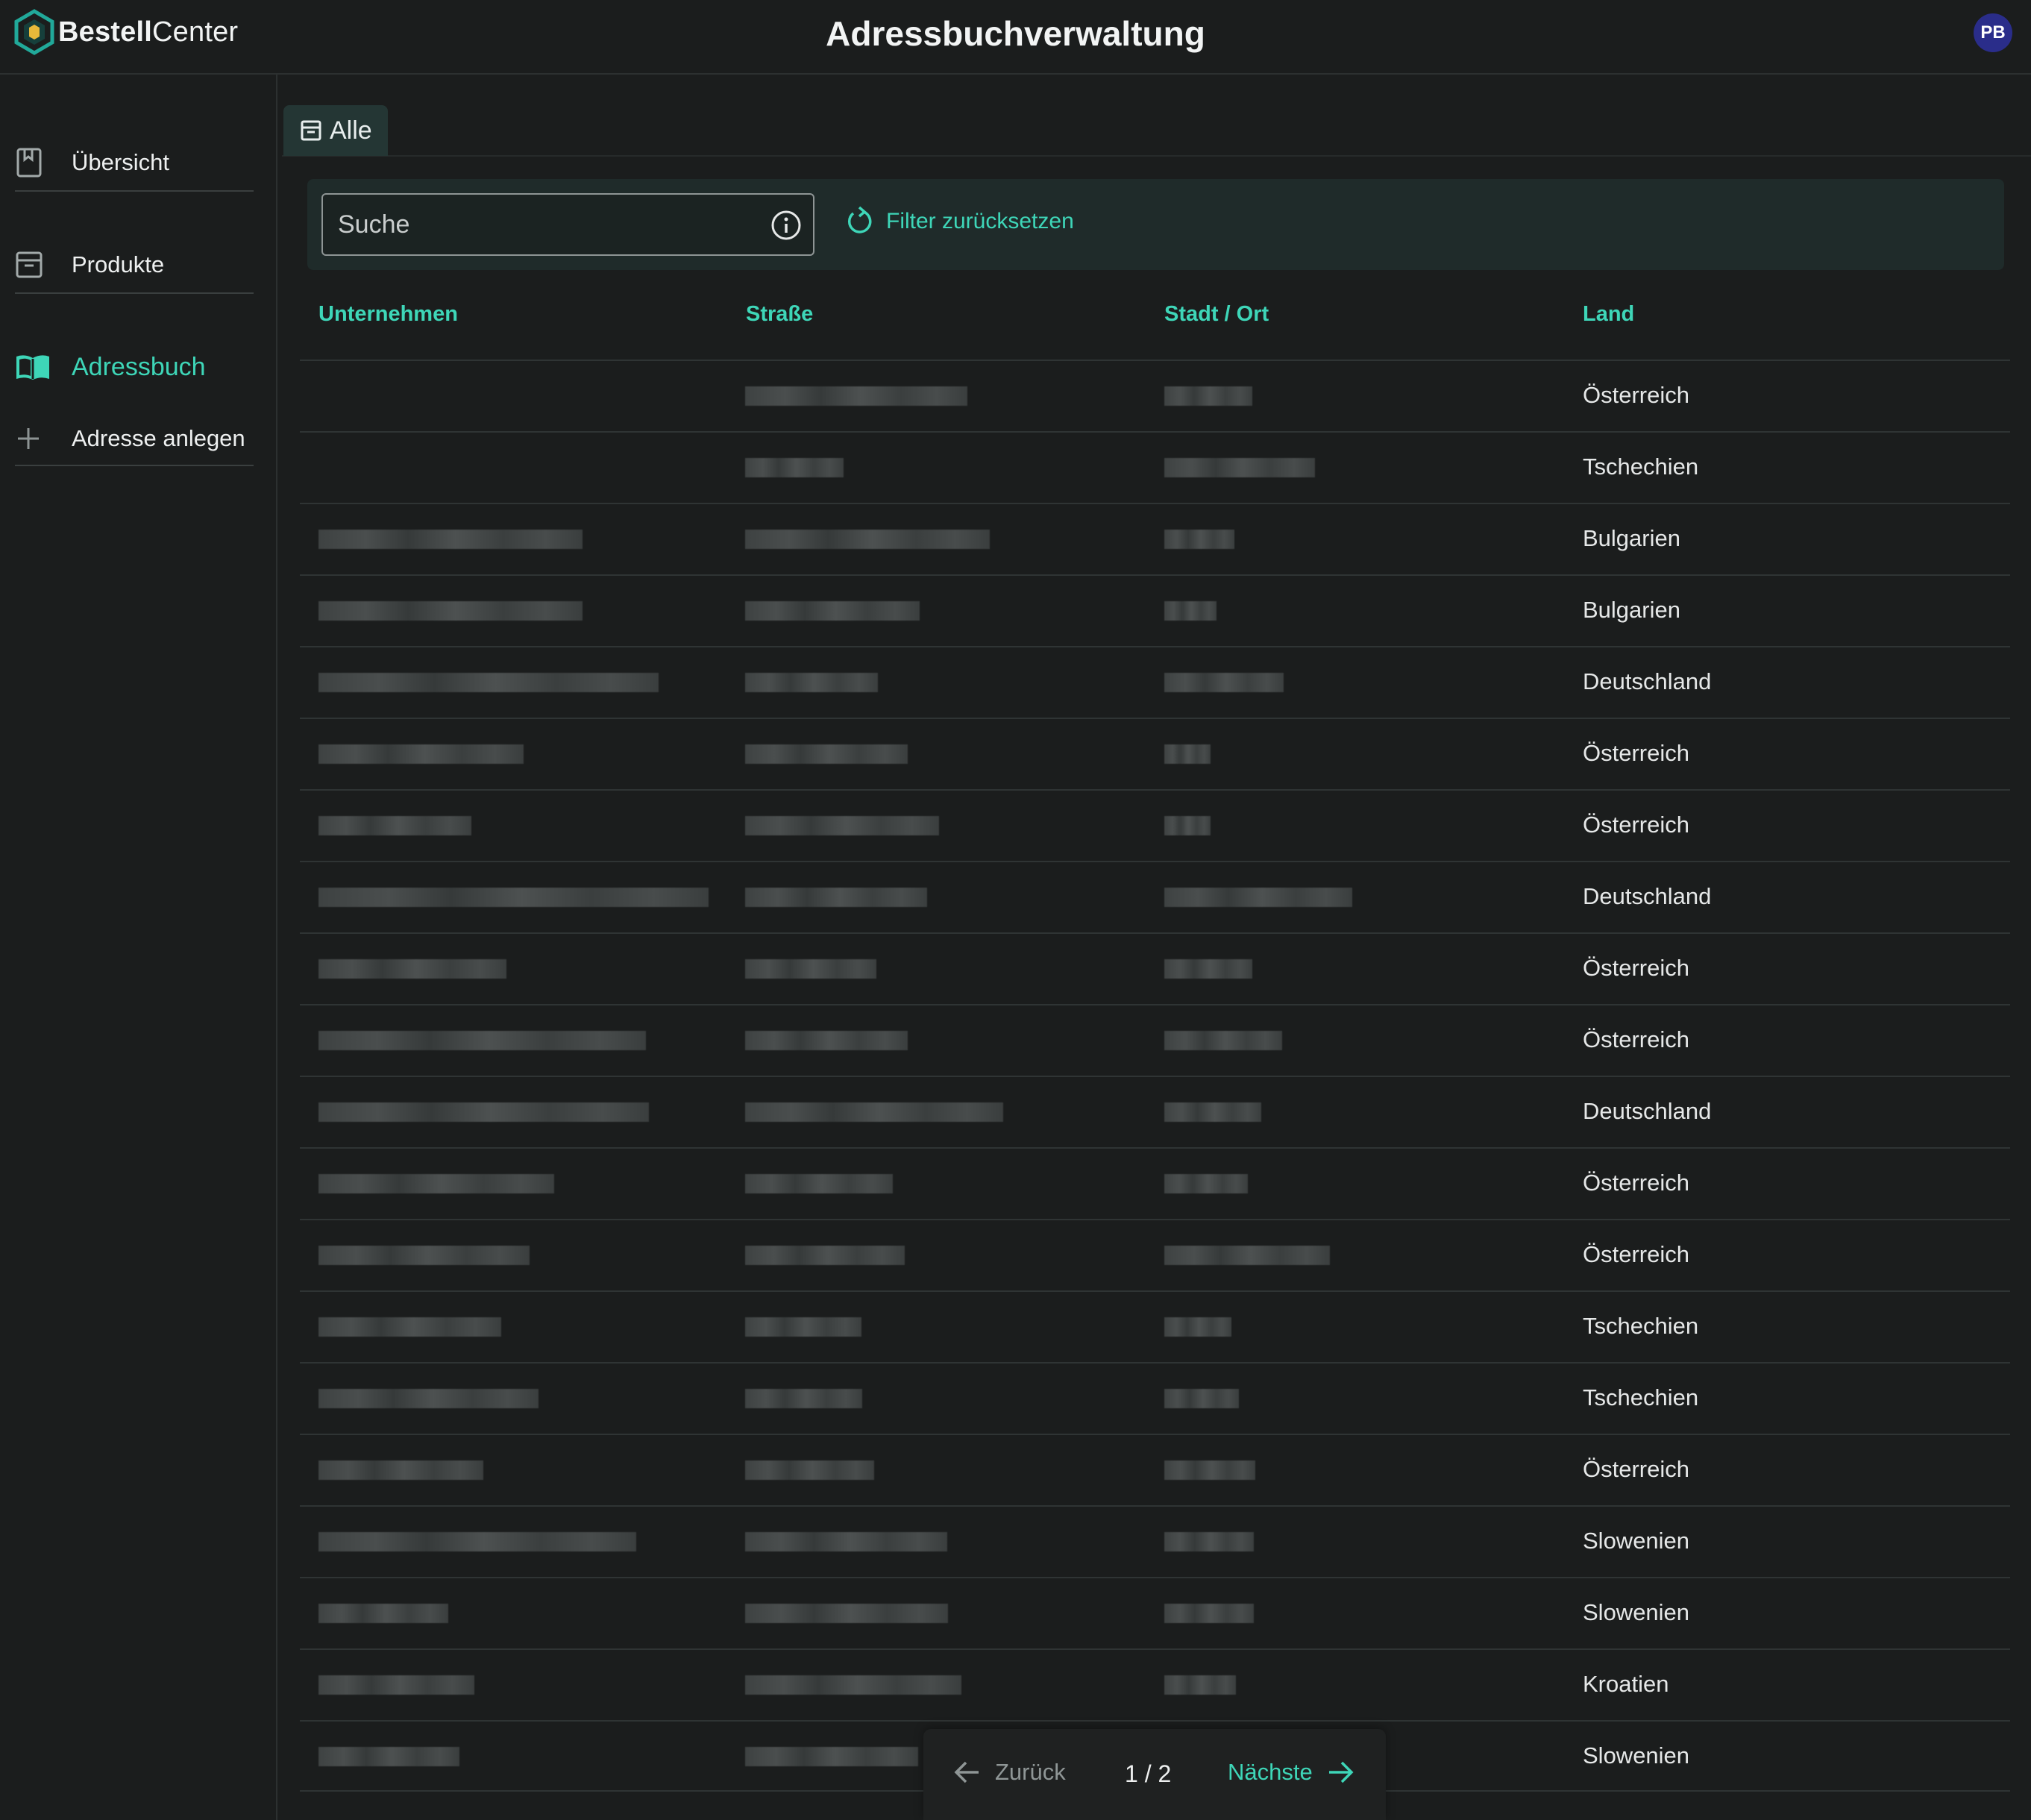 The height and width of the screenshot is (1820, 2031). I want to click on plus-icon, so click(37, 438).